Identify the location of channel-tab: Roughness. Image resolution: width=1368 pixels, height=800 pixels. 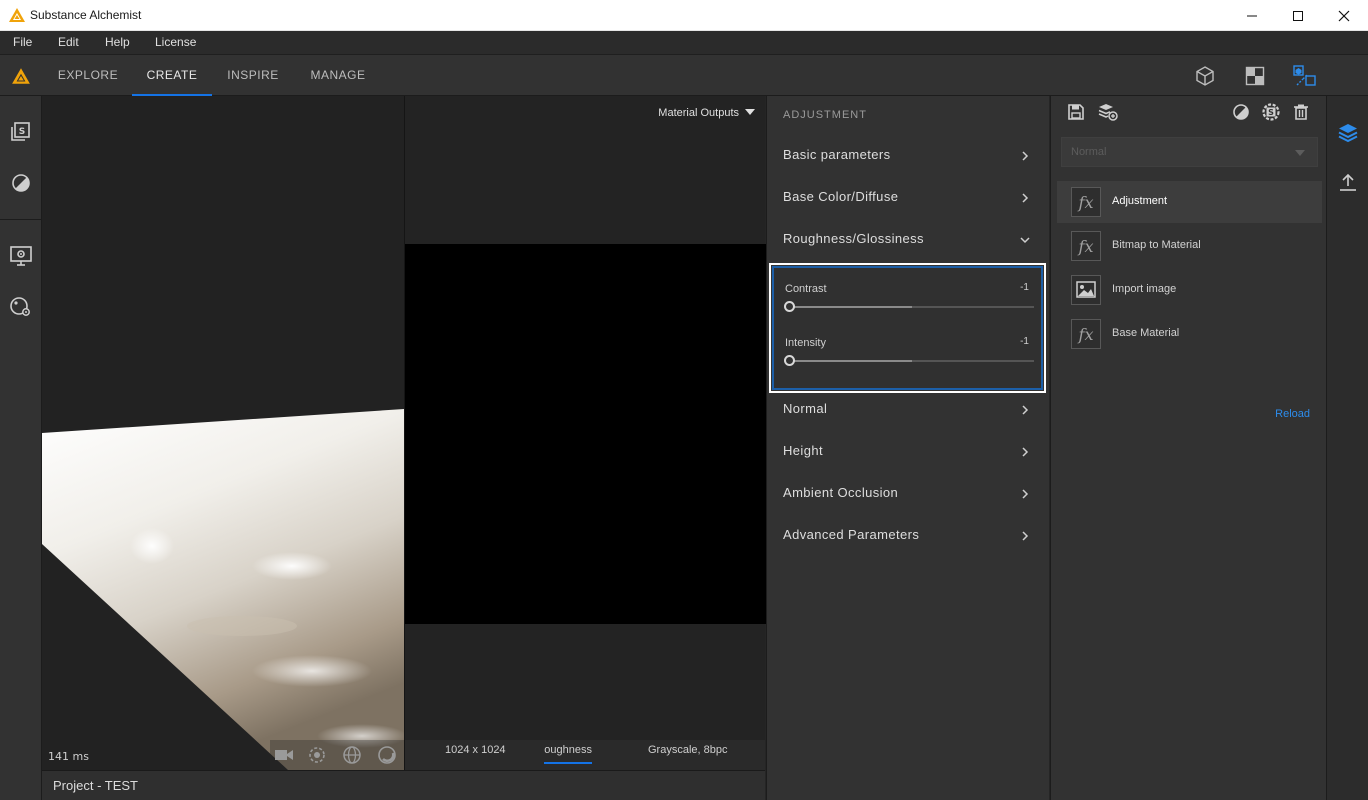
(568, 754).